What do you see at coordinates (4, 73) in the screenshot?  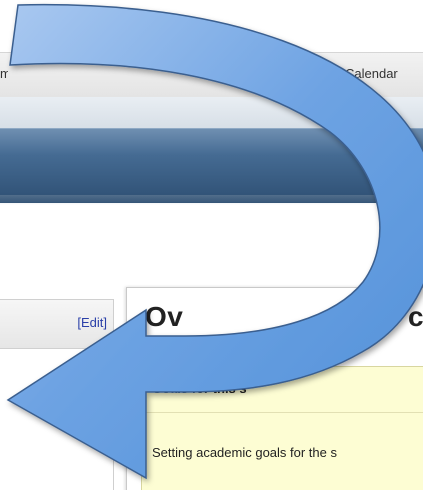 I see `tab-partial-left: me` at bounding box center [4, 73].